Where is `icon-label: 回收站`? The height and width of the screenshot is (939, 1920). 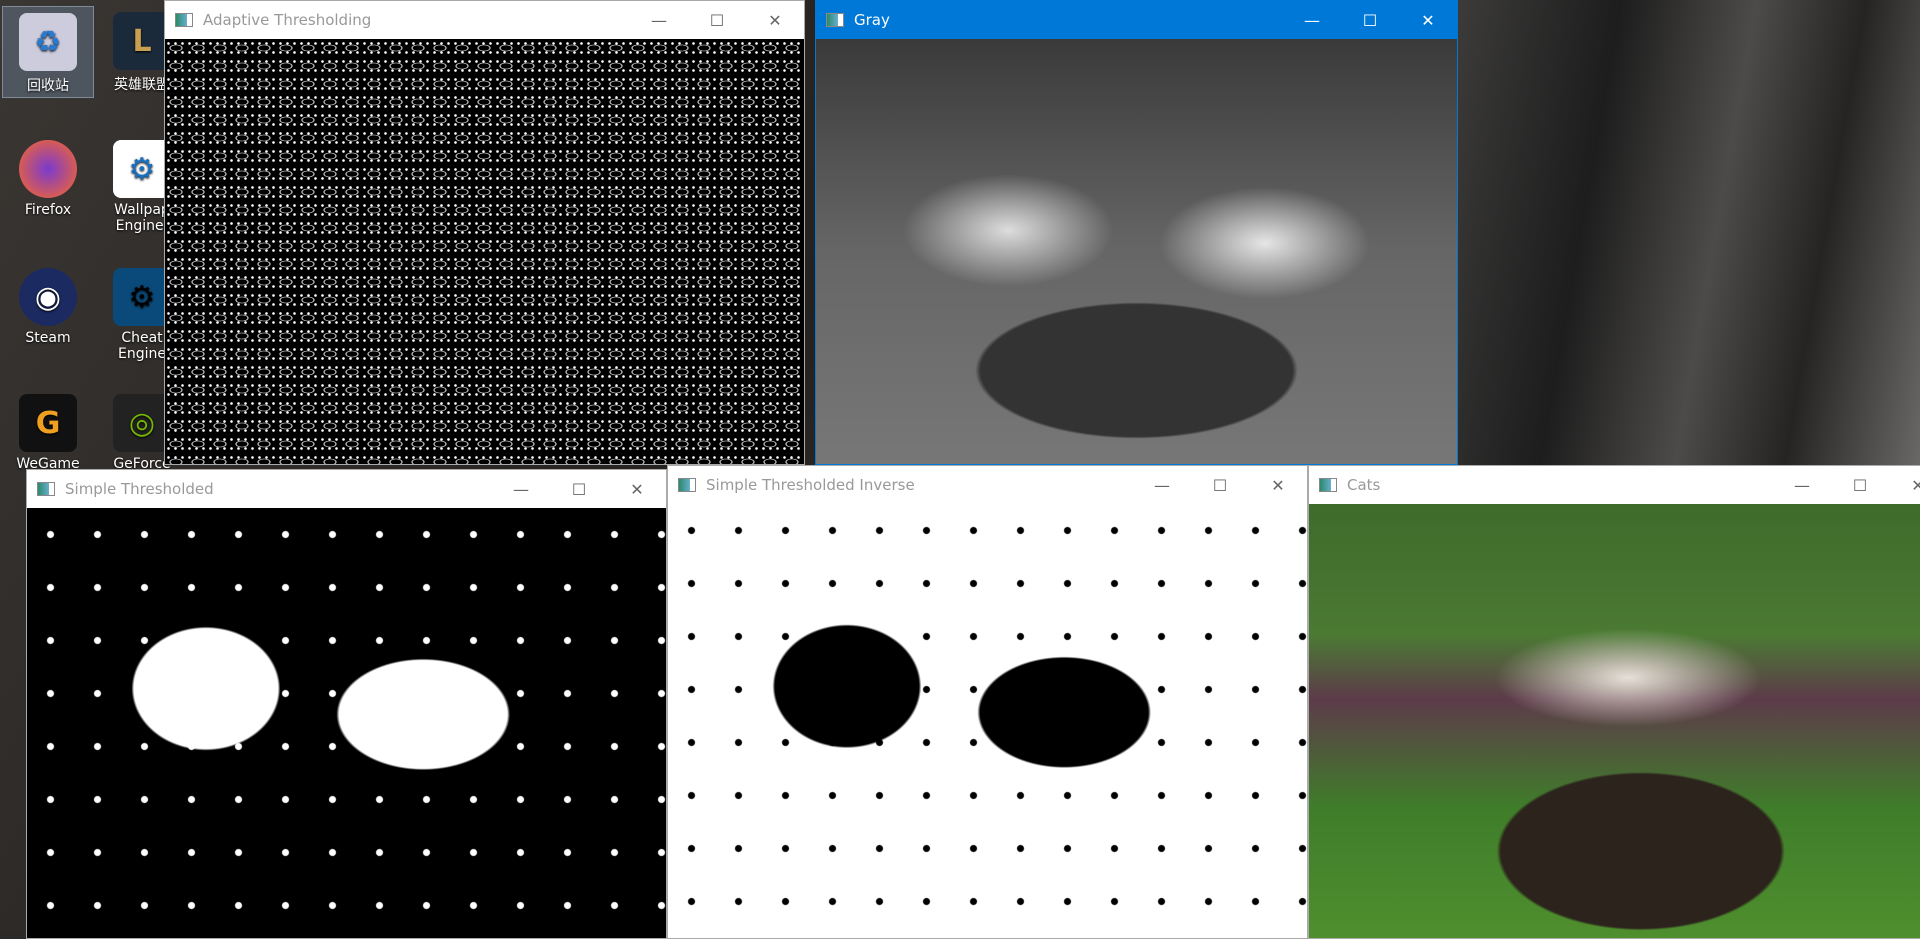
icon-label: 回收站 is located at coordinates (48, 86).